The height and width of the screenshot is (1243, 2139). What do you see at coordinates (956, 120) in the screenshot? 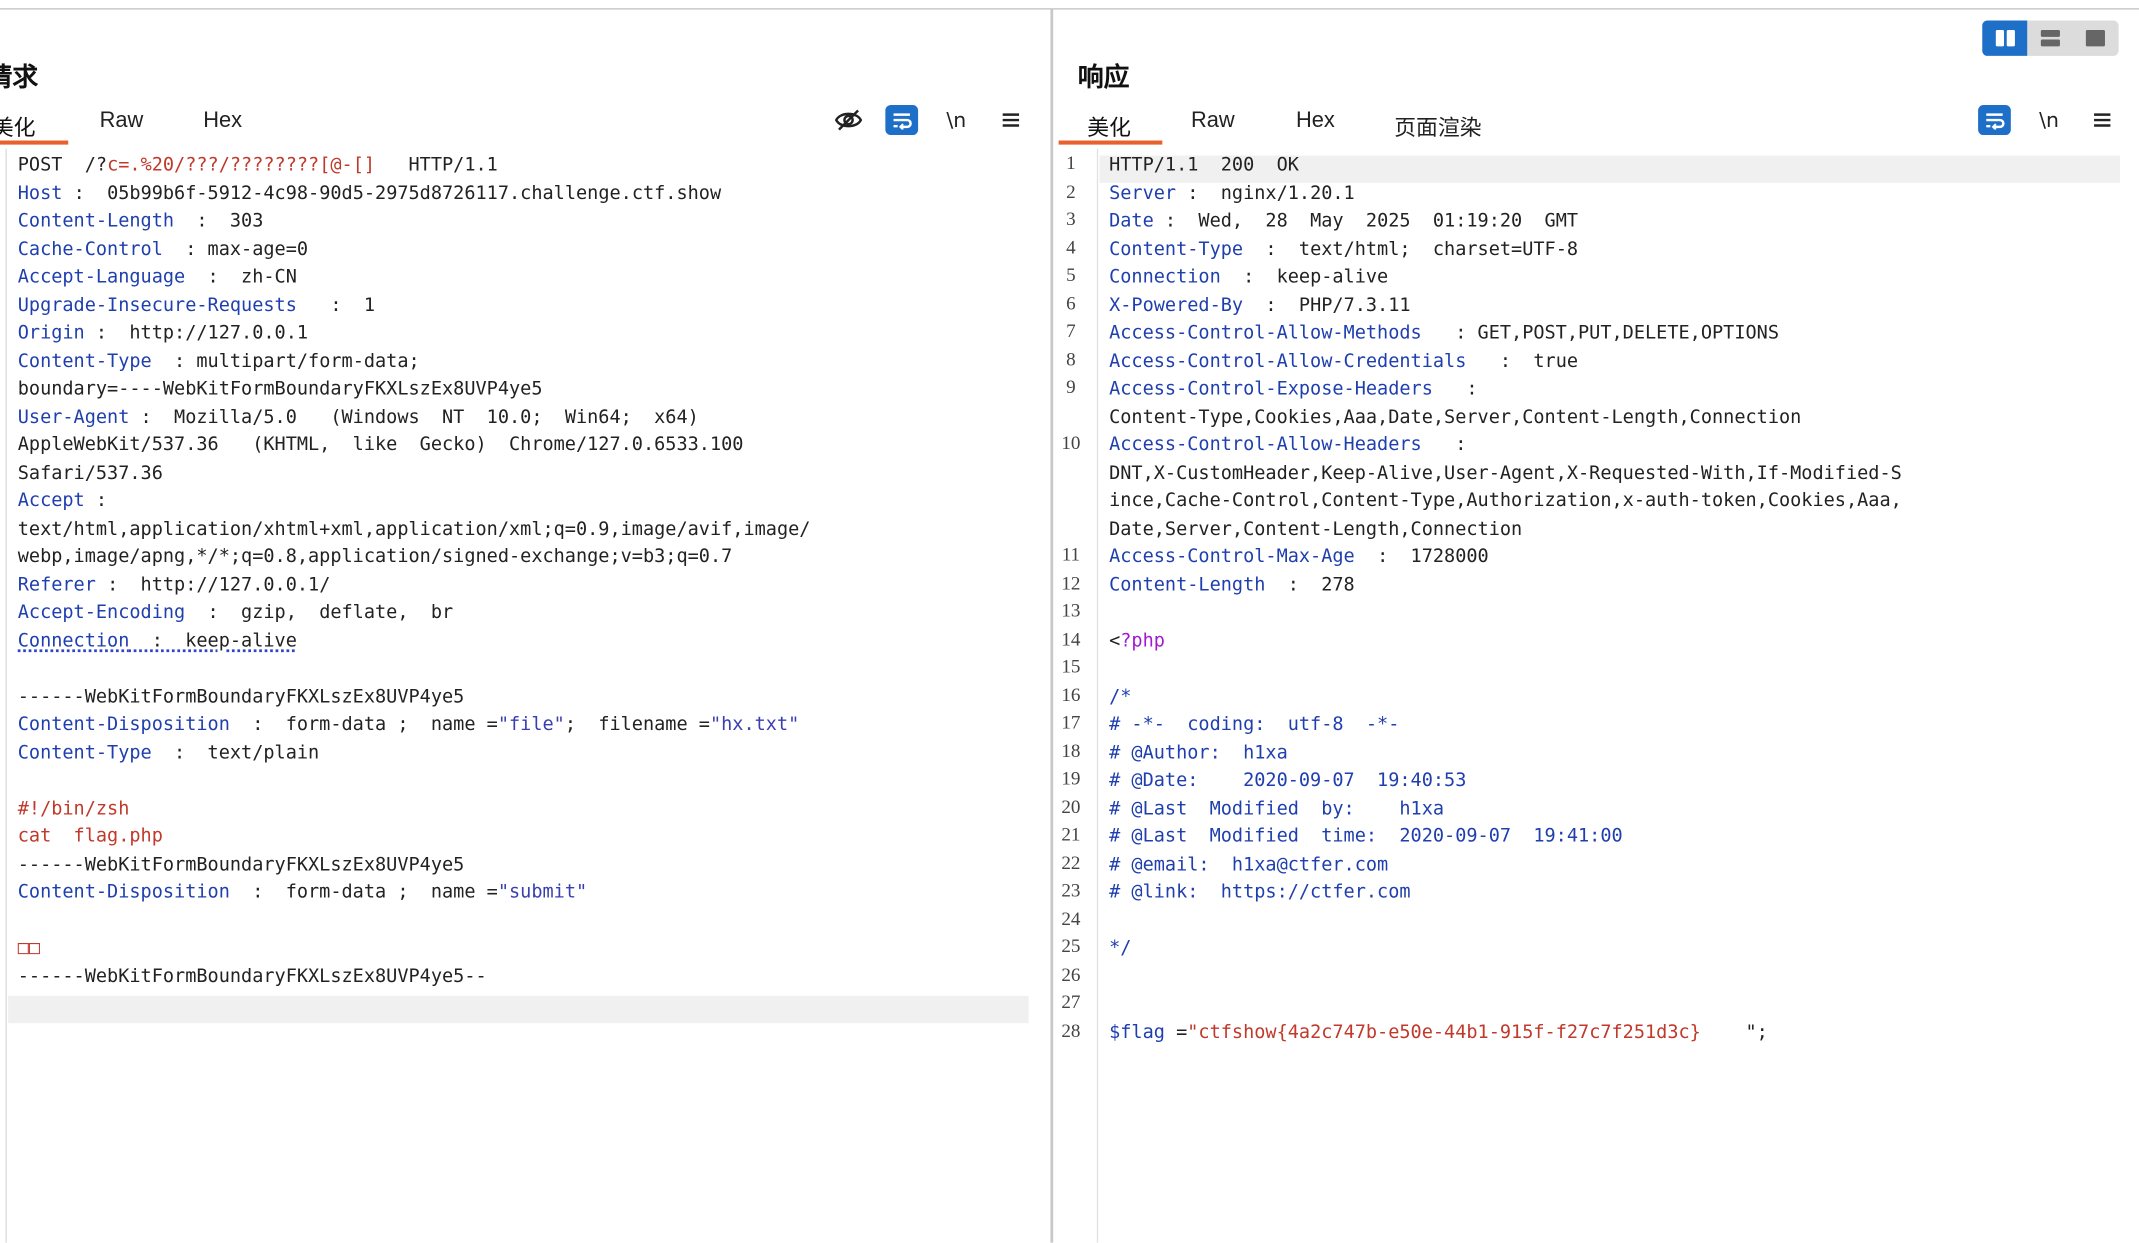
I see `show-newlines-toggle: \n` at bounding box center [956, 120].